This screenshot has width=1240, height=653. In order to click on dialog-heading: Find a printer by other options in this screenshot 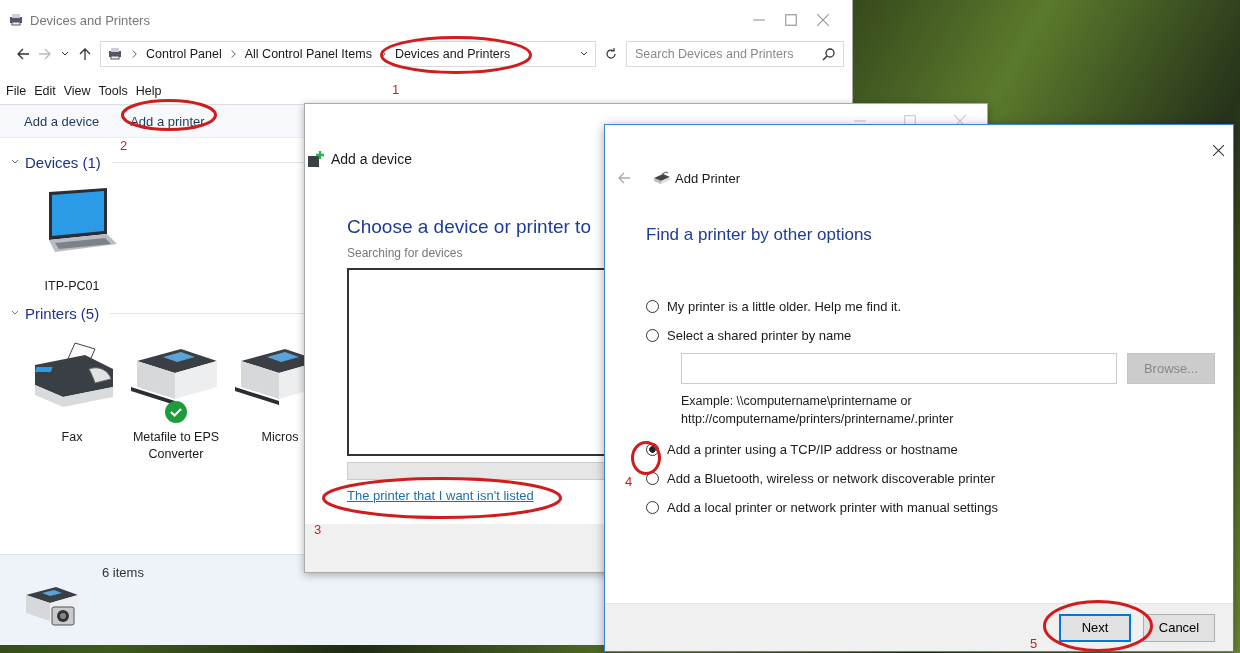, I will do `click(759, 235)`.